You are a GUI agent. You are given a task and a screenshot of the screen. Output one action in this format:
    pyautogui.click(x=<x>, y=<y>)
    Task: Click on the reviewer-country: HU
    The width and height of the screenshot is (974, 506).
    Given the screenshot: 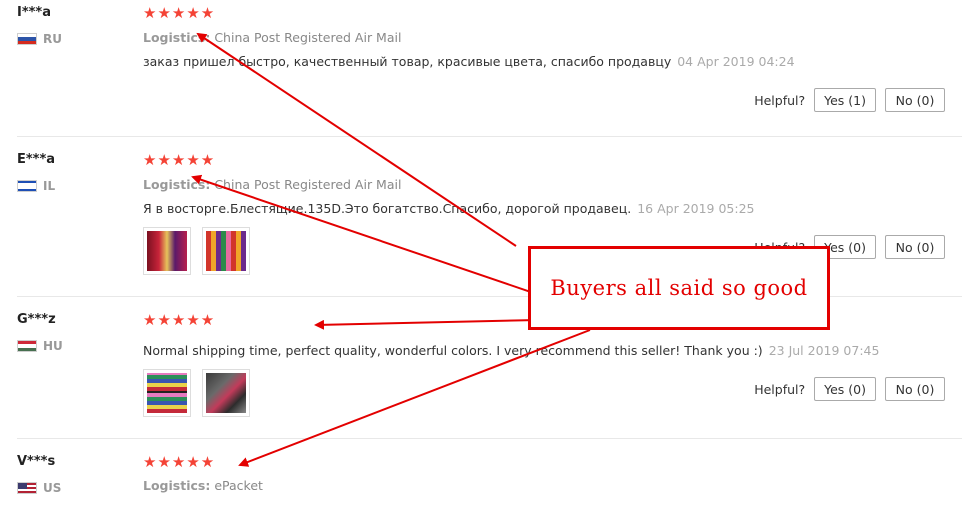 What is the action you would take?
    pyautogui.click(x=40, y=346)
    